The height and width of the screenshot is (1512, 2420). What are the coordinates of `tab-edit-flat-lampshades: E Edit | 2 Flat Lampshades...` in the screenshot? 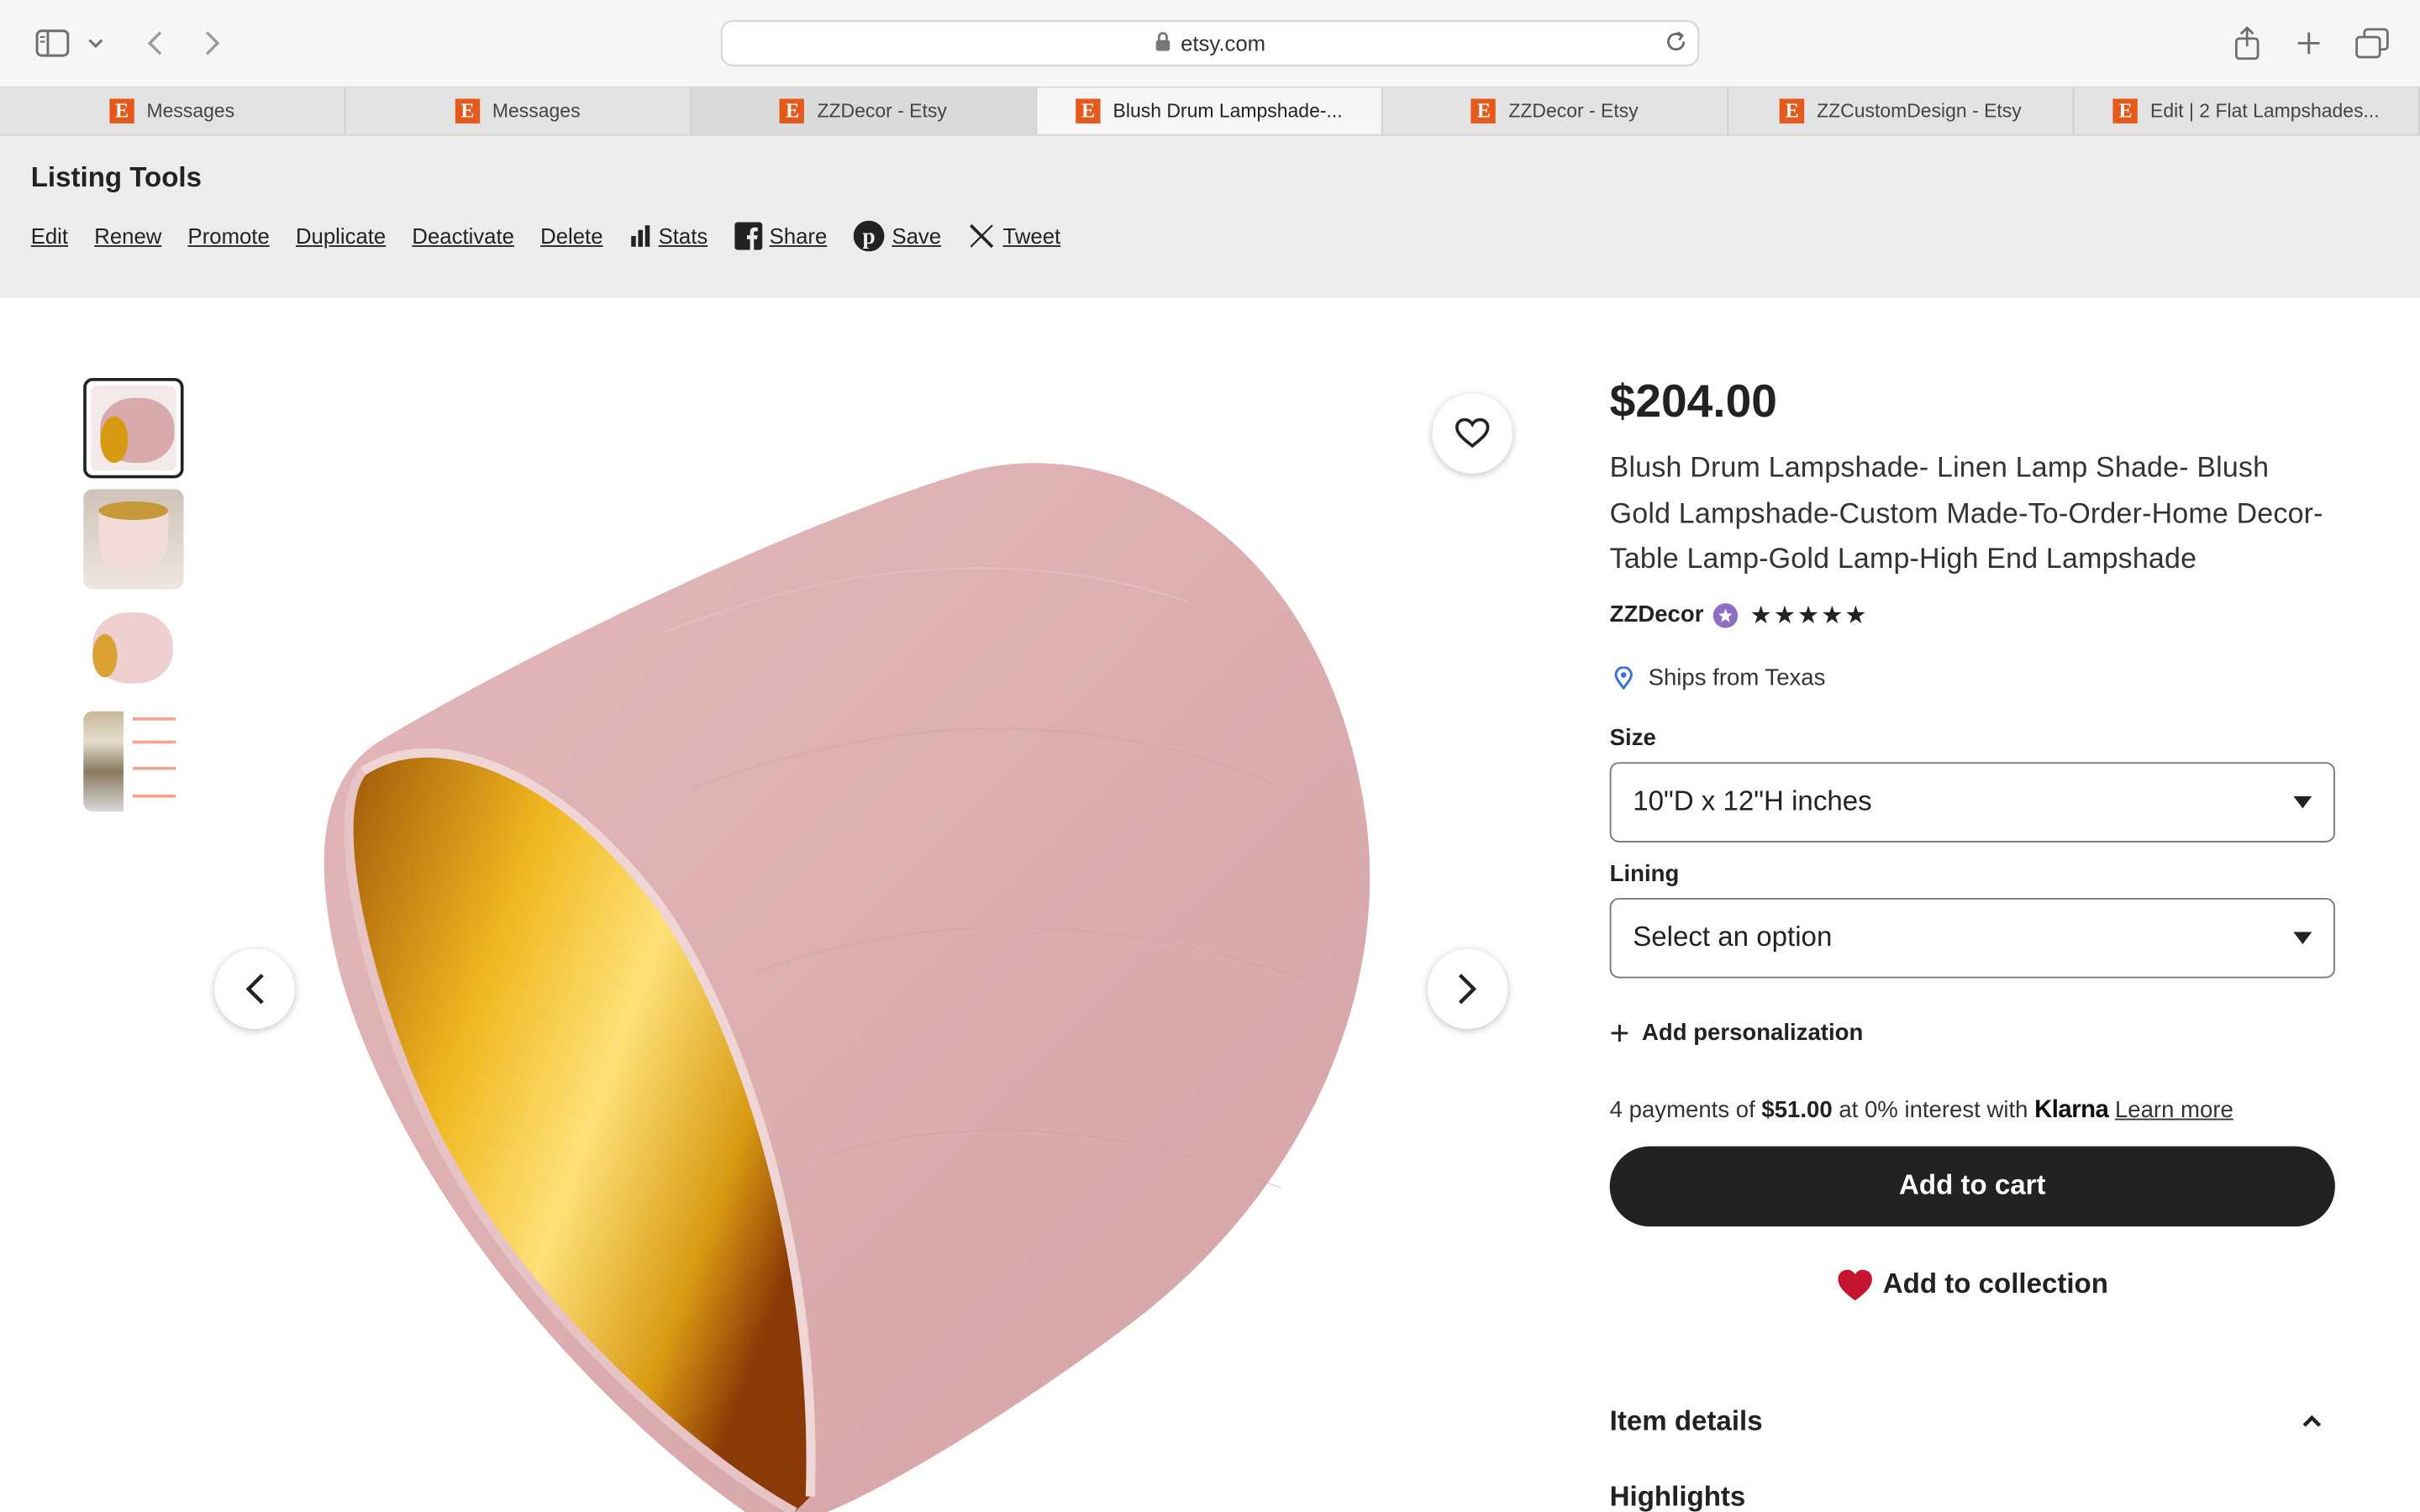 It's located at (2247, 110).